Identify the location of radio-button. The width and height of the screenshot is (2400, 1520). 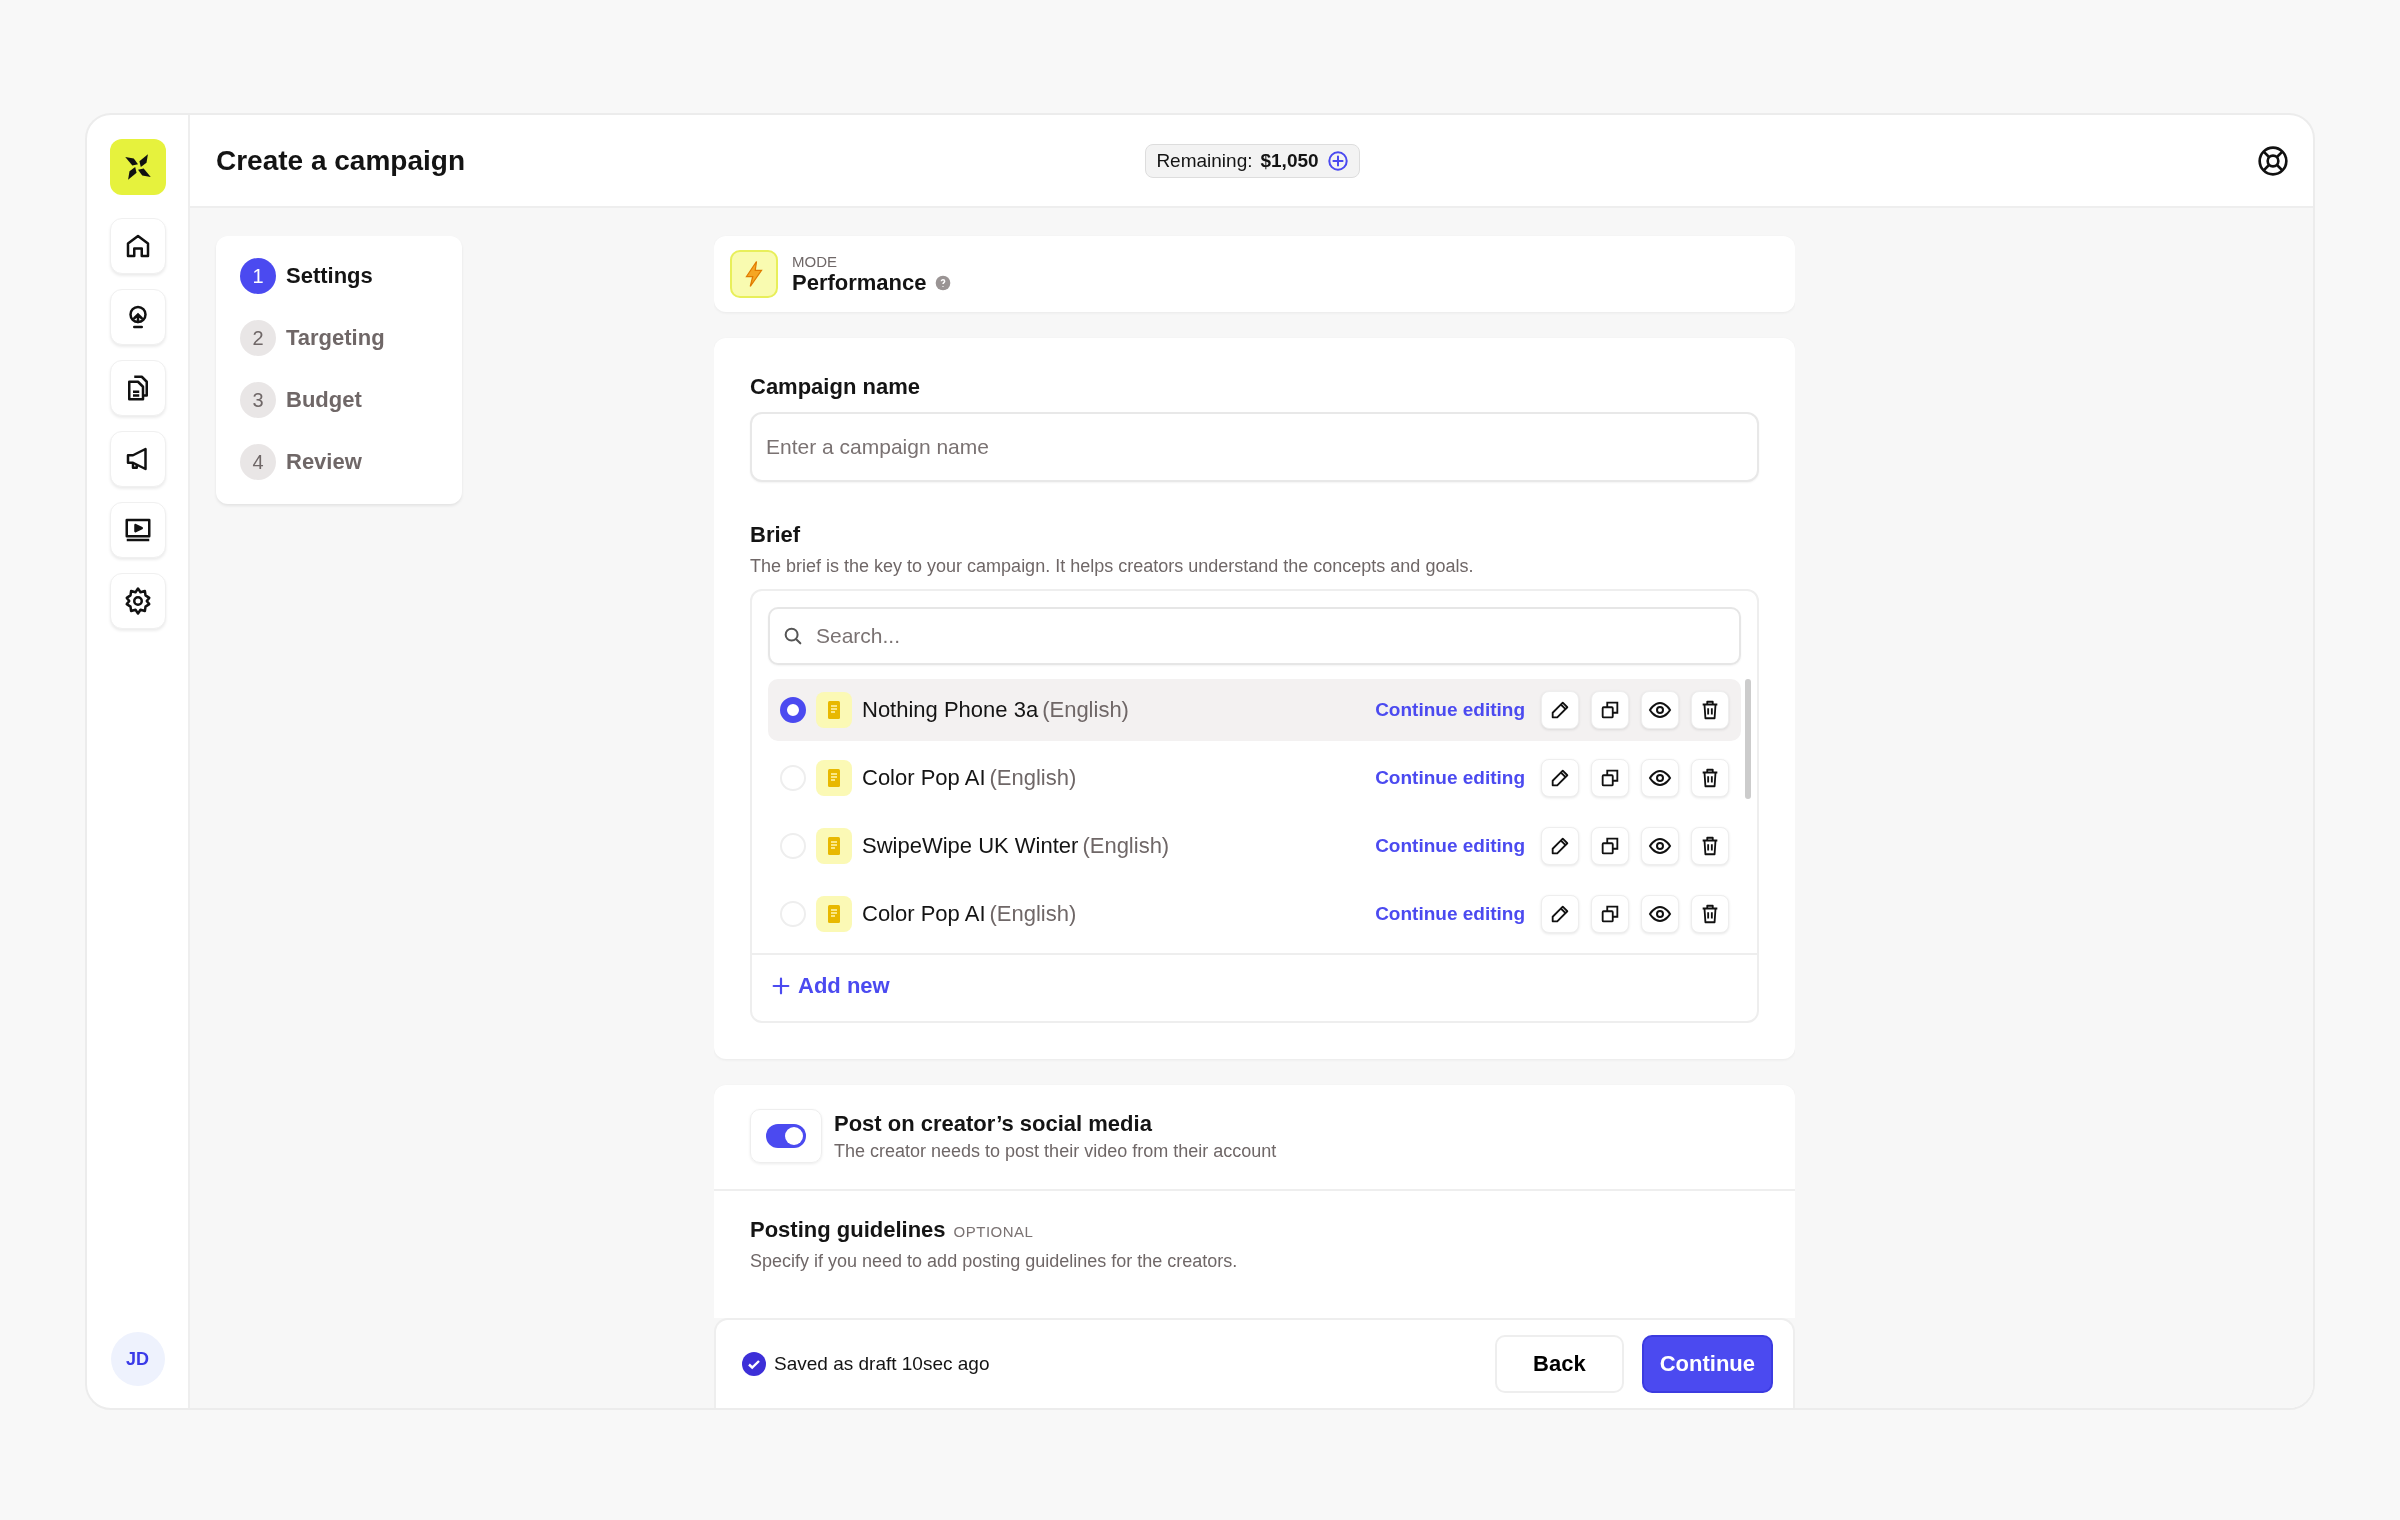
(793, 710).